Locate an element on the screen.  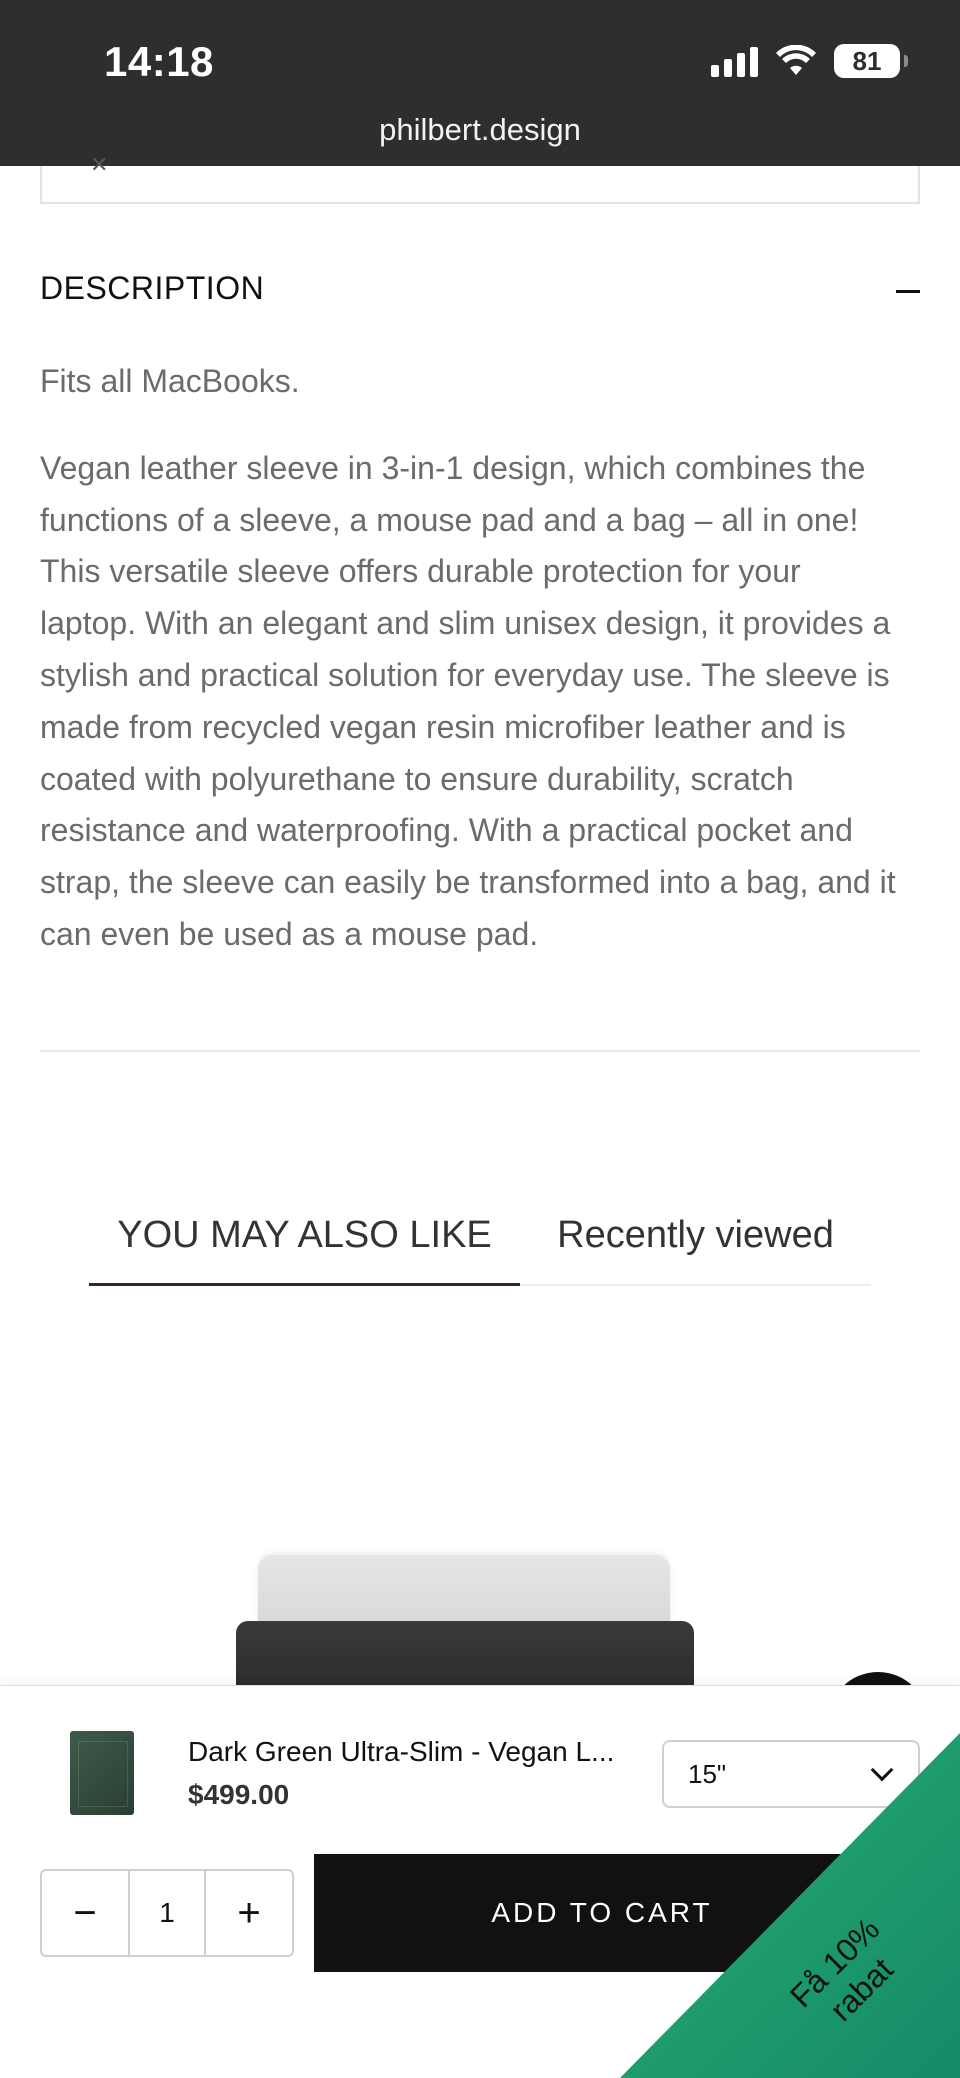
previous-section-card: ✕ is located at coordinates (480, 178).